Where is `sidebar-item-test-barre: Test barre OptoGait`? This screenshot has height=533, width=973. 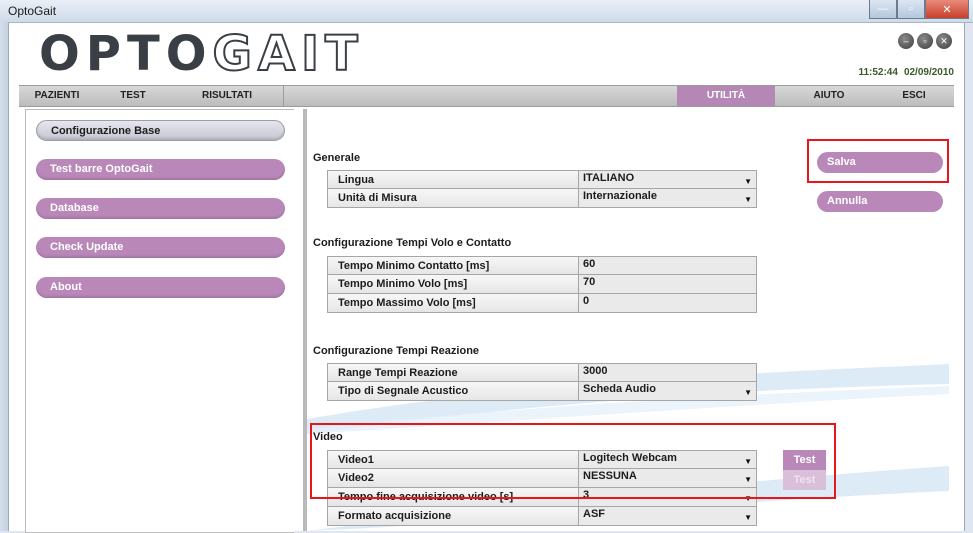
sidebar-item-test-barre: Test barre OptoGait is located at coordinates (160, 169).